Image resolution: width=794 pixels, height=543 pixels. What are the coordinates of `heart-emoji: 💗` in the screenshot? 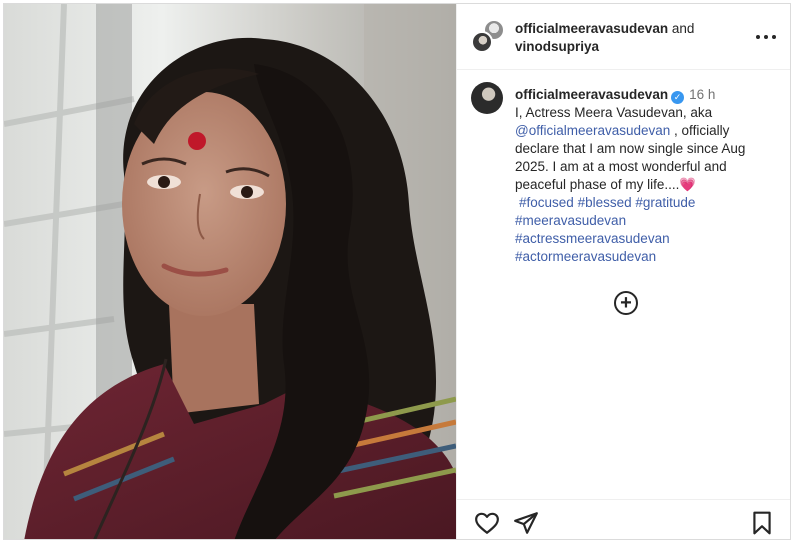 It's located at (688, 184).